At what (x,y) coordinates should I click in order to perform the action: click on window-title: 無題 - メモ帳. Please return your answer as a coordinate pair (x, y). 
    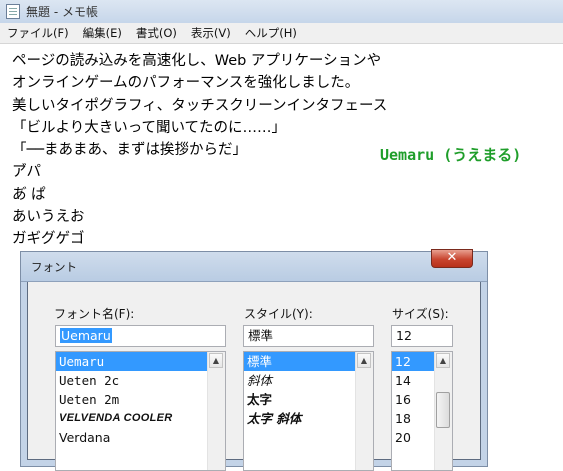
    Looking at the image, I should click on (62, 12).